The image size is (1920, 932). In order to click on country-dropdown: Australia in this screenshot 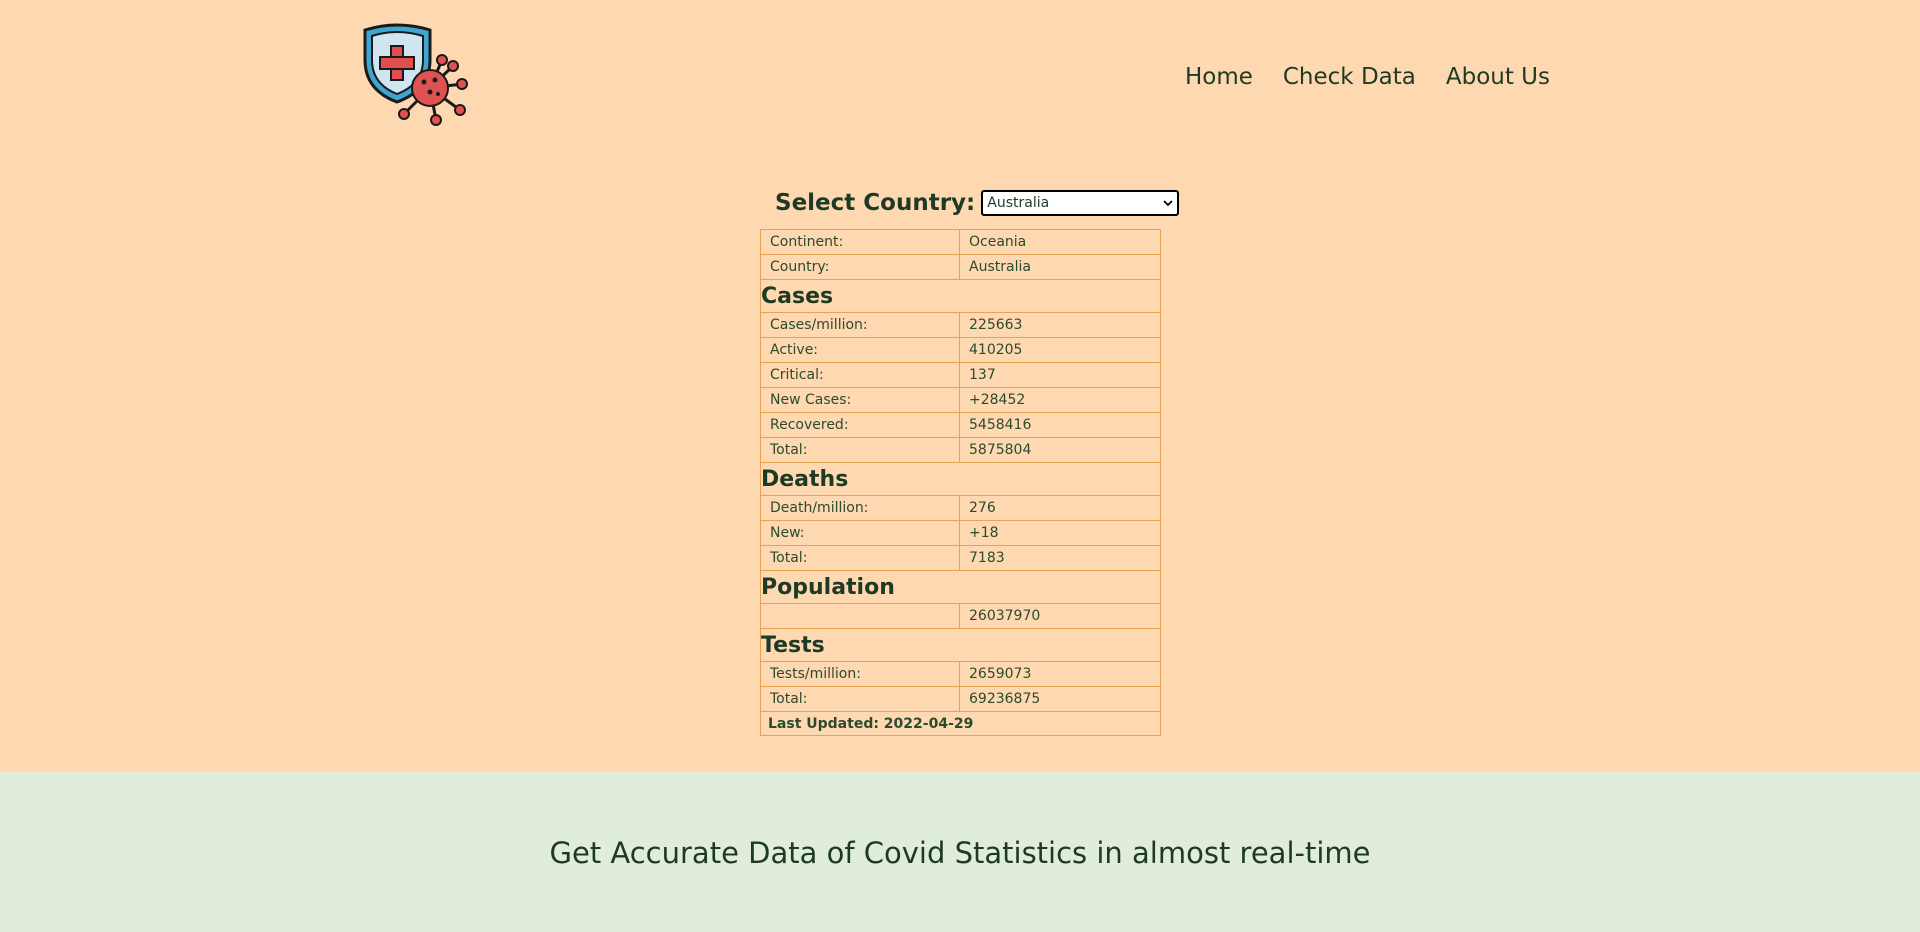, I will do `click(1080, 203)`.